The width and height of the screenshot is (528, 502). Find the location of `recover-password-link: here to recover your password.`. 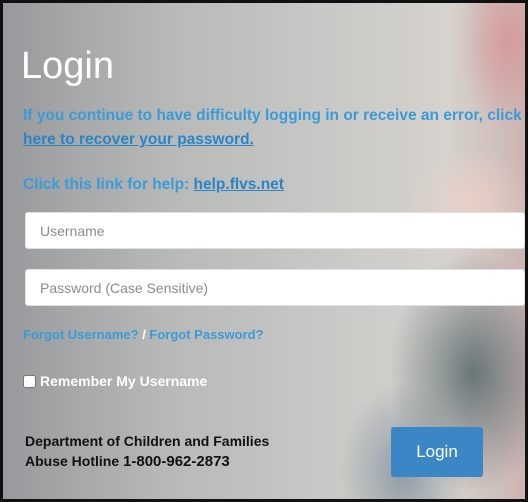

recover-password-link: here to recover your password. is located at coordinates (138, 139).